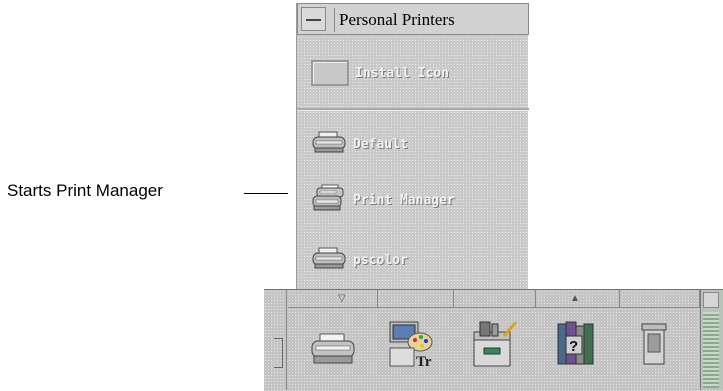  I want to click on printer-item-print-manager: Print Manager, so click(383, 200).